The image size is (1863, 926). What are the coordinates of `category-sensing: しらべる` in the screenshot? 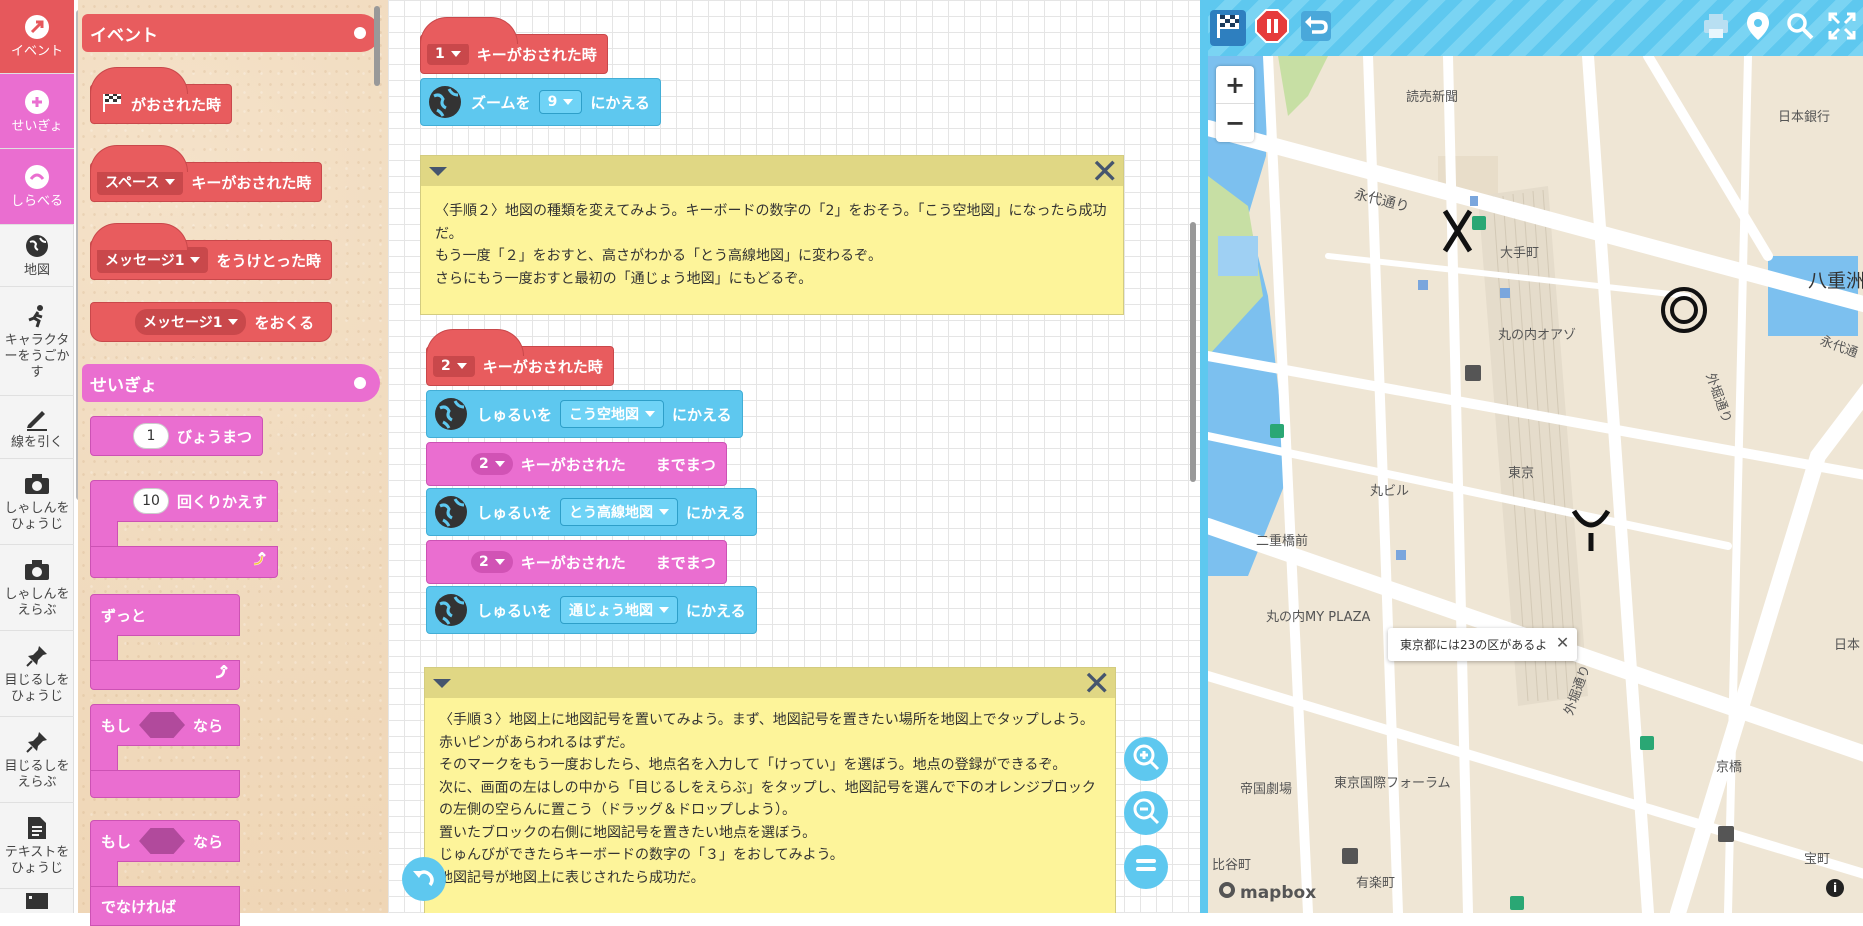 It's located at (37, 187).